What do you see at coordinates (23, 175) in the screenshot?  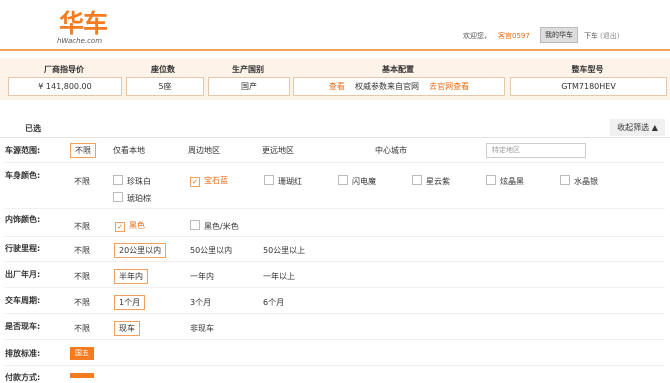 I see `body-color-label: 车身颜色:` at bounding box center [23, 175].